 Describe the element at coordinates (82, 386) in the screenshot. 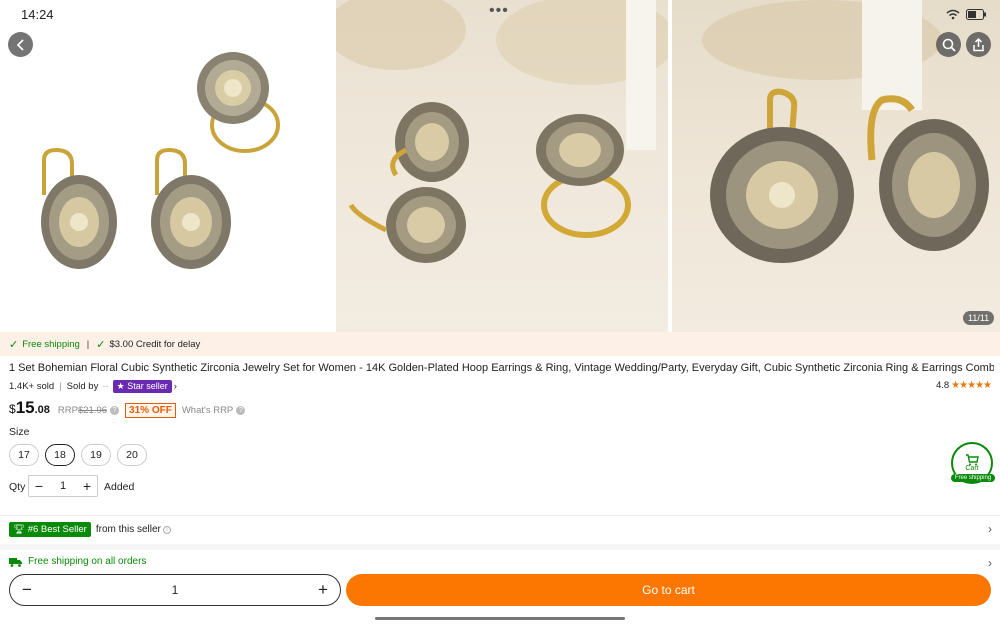

I see `sold-by-label: Sold by` at that location.